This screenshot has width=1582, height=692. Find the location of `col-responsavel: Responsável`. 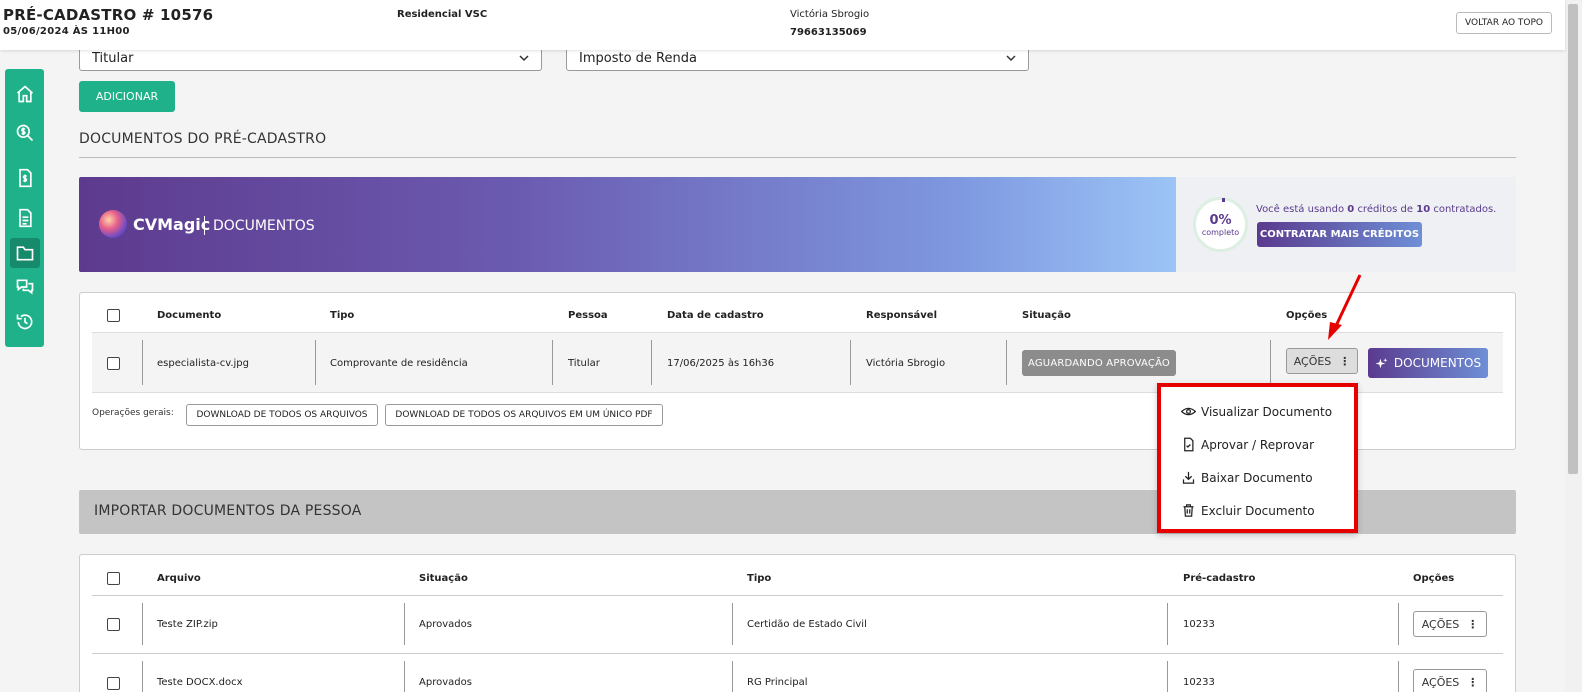

col-responsavel: Responsável is located at coordinates (902, 315).